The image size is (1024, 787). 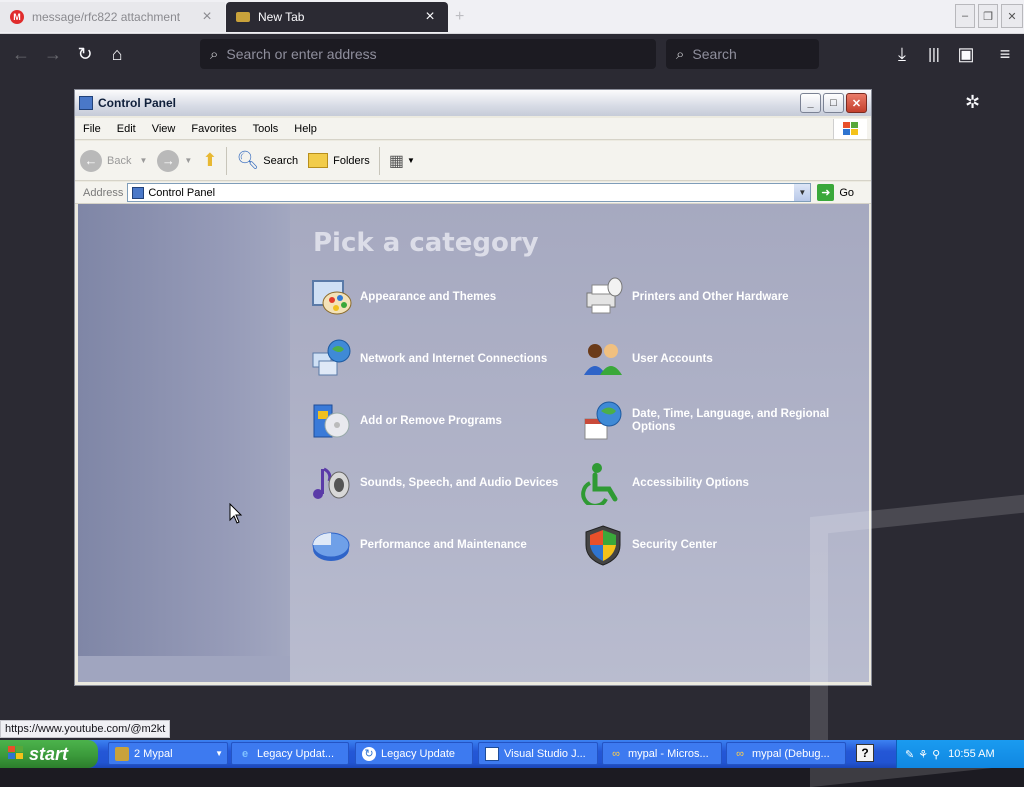 I want to click on menu-view: View, so click(x=164, y=129).